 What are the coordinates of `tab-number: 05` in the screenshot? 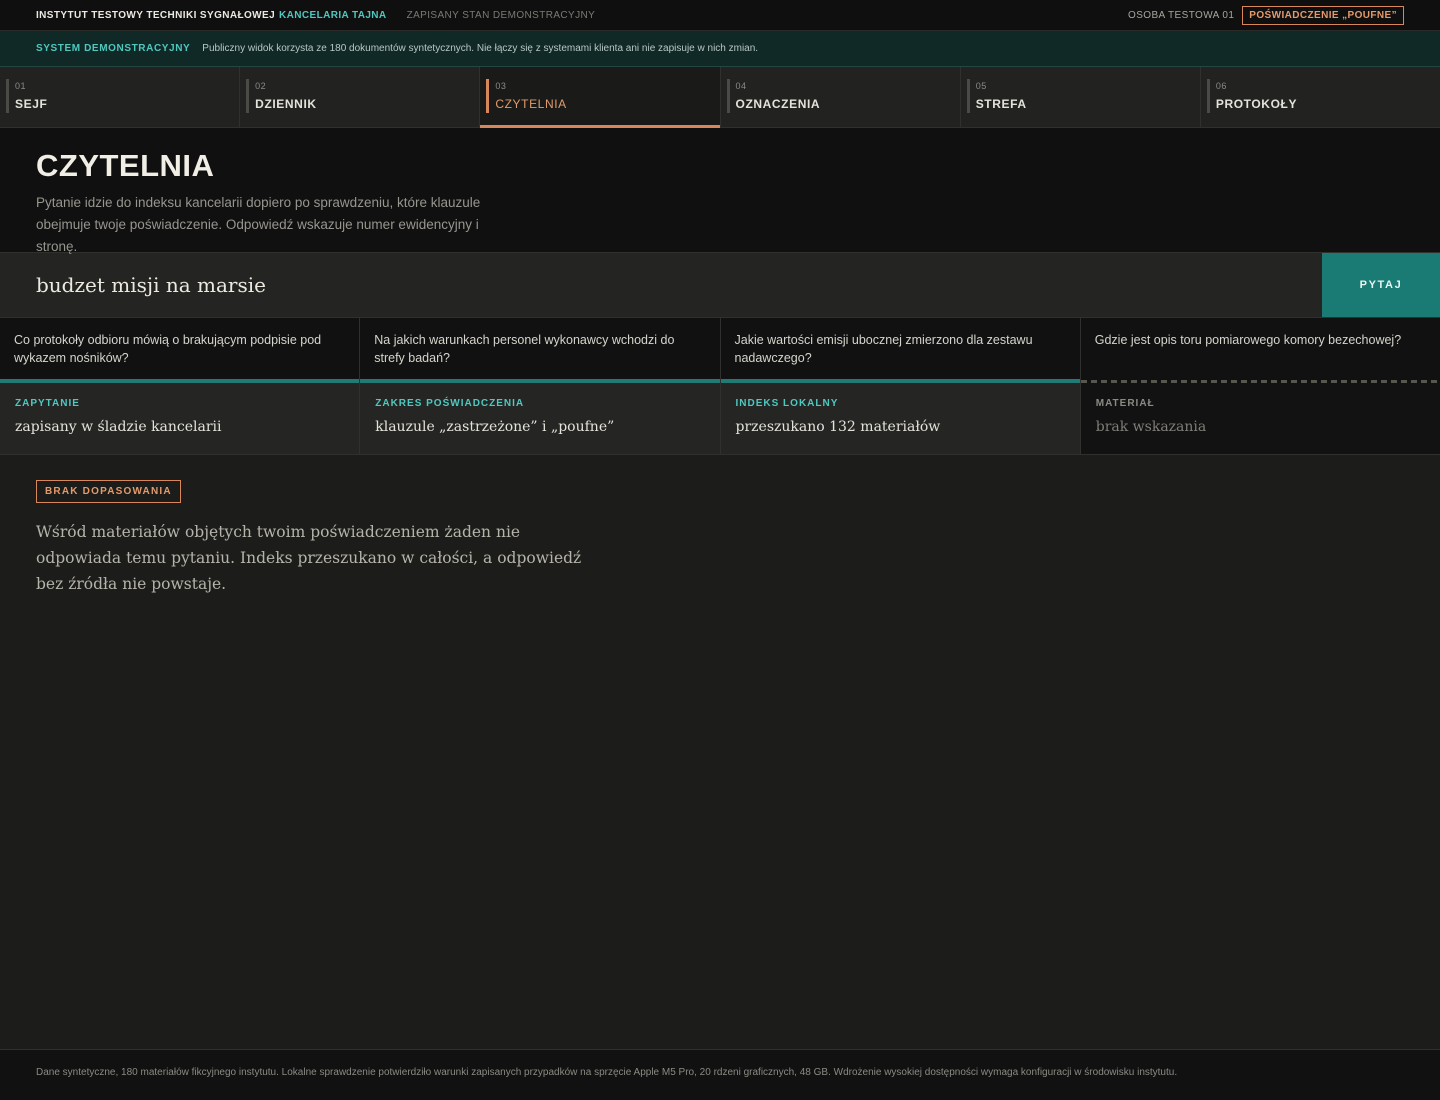 It's located at (981, 86).